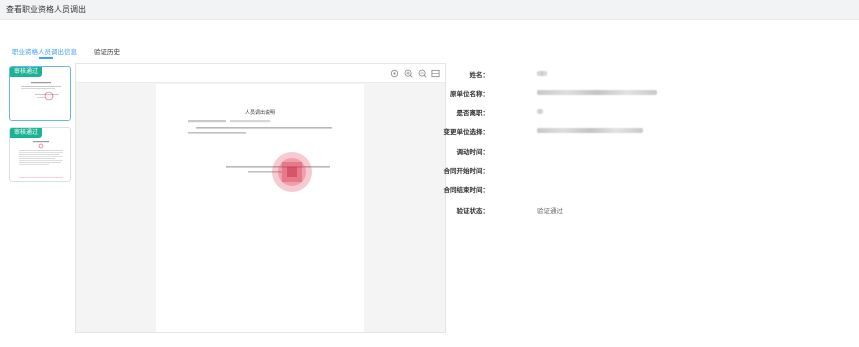  What do you see at coordinates (260, 150) in the screenshot?
I see `document-scan-image: 人员调出说明` at bounding box center [260, 150].